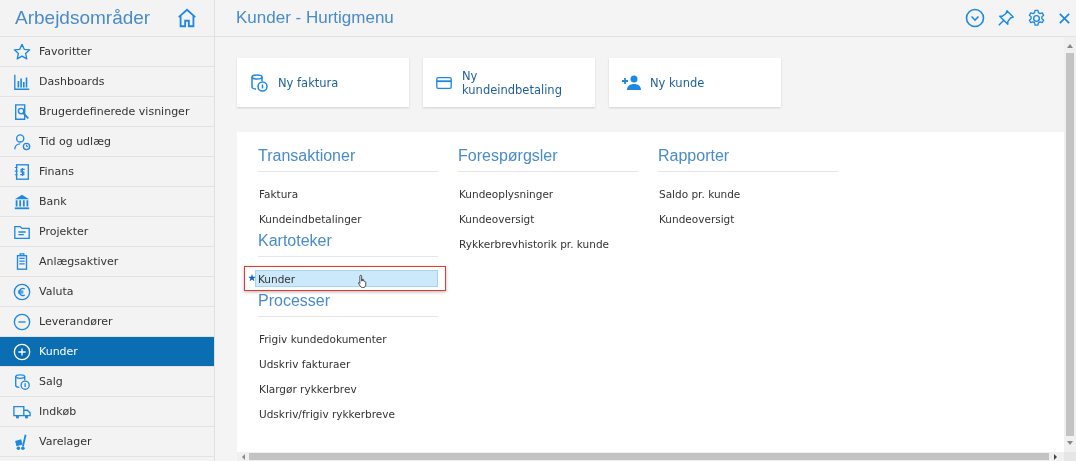 The width and height of the screenshot is (1076, 461). Describe the element at coordinates (107, 172) in the screenshot. I see `sidebar-item: Finans` at that location.